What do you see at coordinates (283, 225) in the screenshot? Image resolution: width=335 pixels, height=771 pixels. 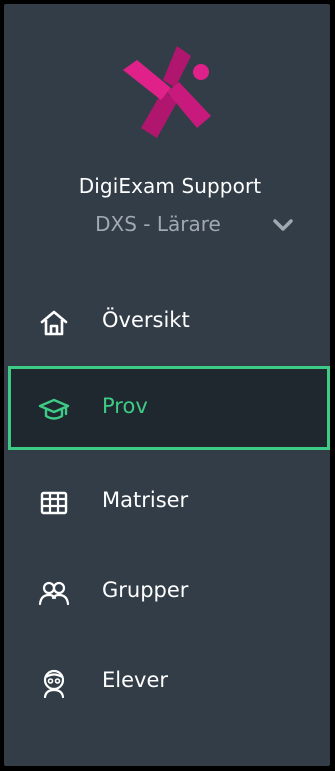 I see `chevron-down-icon` at bounding box center [283, 225].